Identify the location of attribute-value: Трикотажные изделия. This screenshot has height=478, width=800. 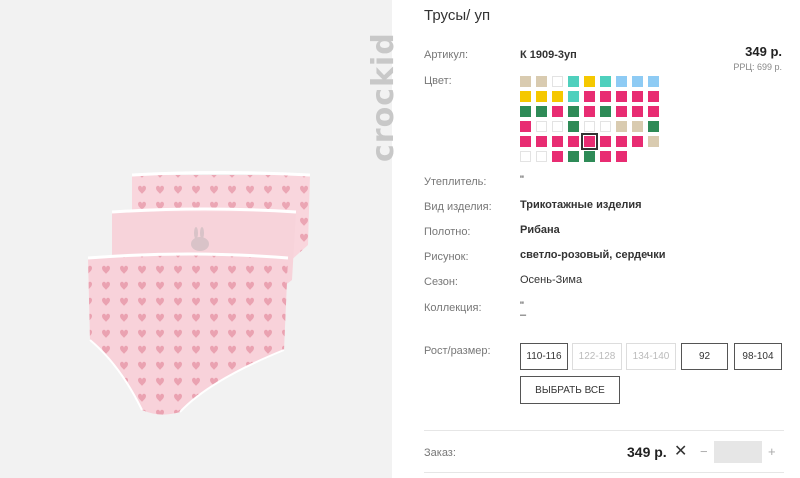
(581, 205).